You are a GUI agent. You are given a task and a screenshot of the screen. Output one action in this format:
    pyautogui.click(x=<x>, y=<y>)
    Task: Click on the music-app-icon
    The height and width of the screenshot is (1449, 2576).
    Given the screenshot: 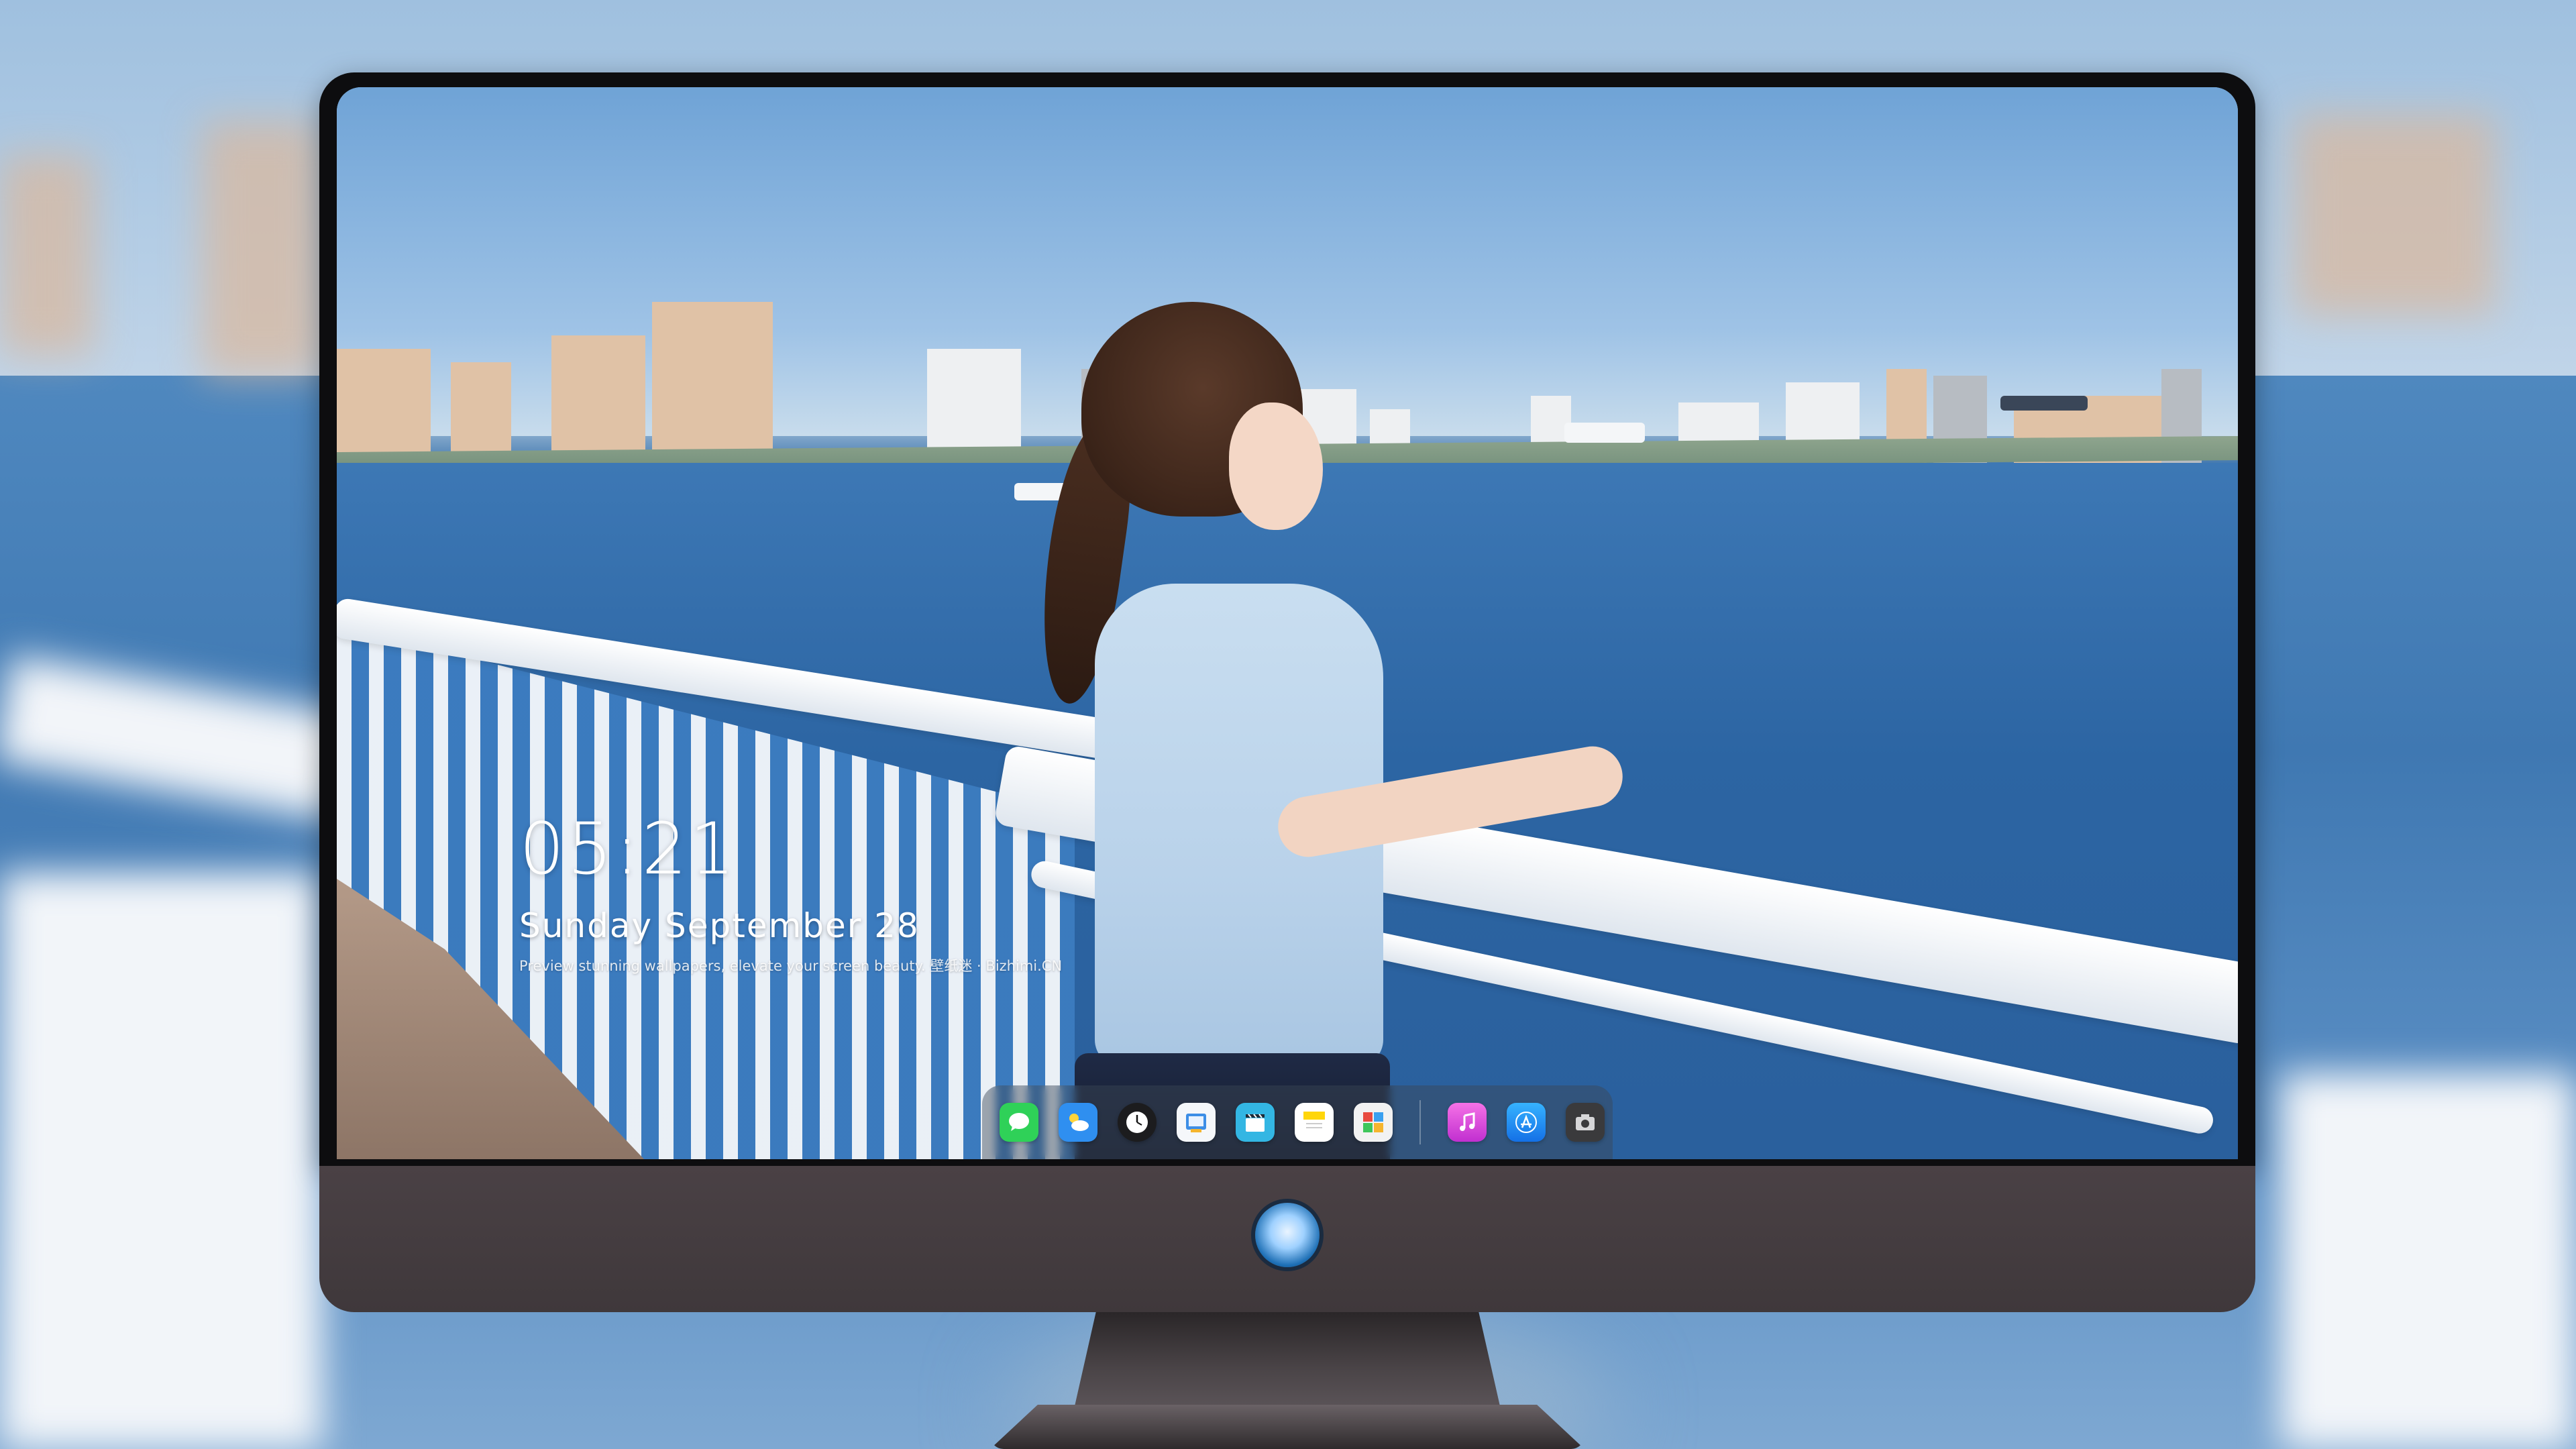 What is the action you would take?
    pyautogui.click(x=1467, y=1122)
    